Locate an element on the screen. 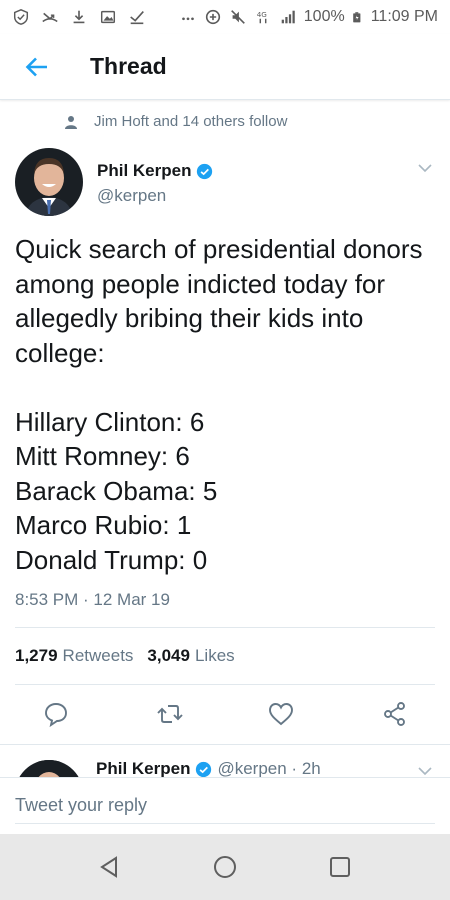  next-tweet: Phil Kerpen @kerpen · 2h is located at coordinates (225, 760).